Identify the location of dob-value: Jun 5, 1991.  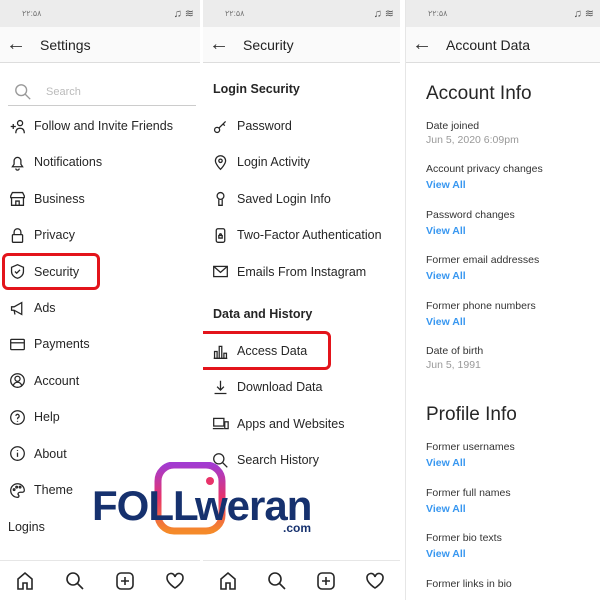
(453, 365).